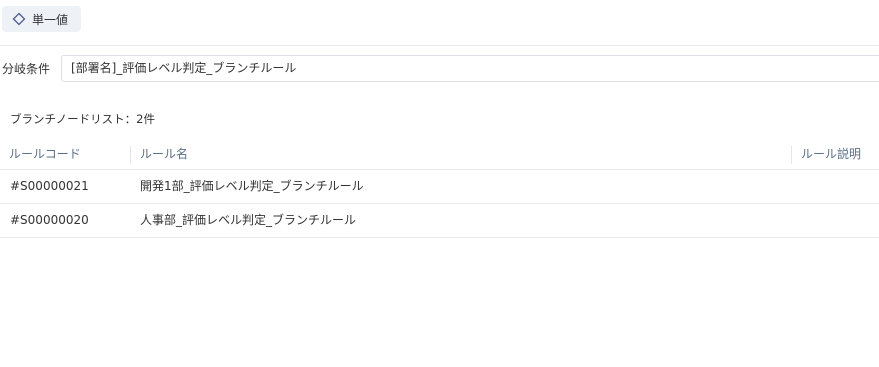  Describe the element at coordinates (164, 154) in the screenshot. I see `column-header-rule-name: ルール名` at that location.